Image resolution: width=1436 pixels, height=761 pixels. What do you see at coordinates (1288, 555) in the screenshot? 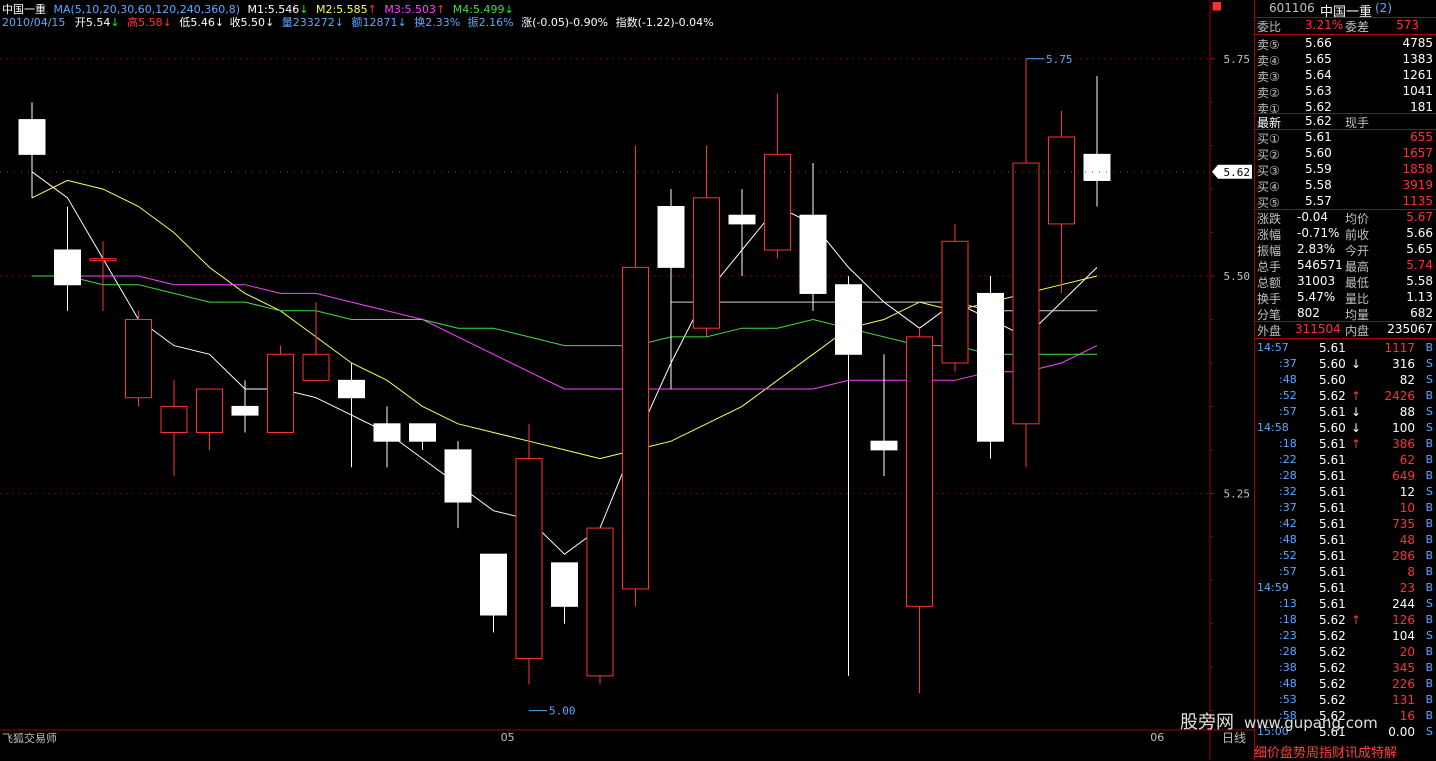
I see `tick-time: :52` at bounding box center [1288, 555].